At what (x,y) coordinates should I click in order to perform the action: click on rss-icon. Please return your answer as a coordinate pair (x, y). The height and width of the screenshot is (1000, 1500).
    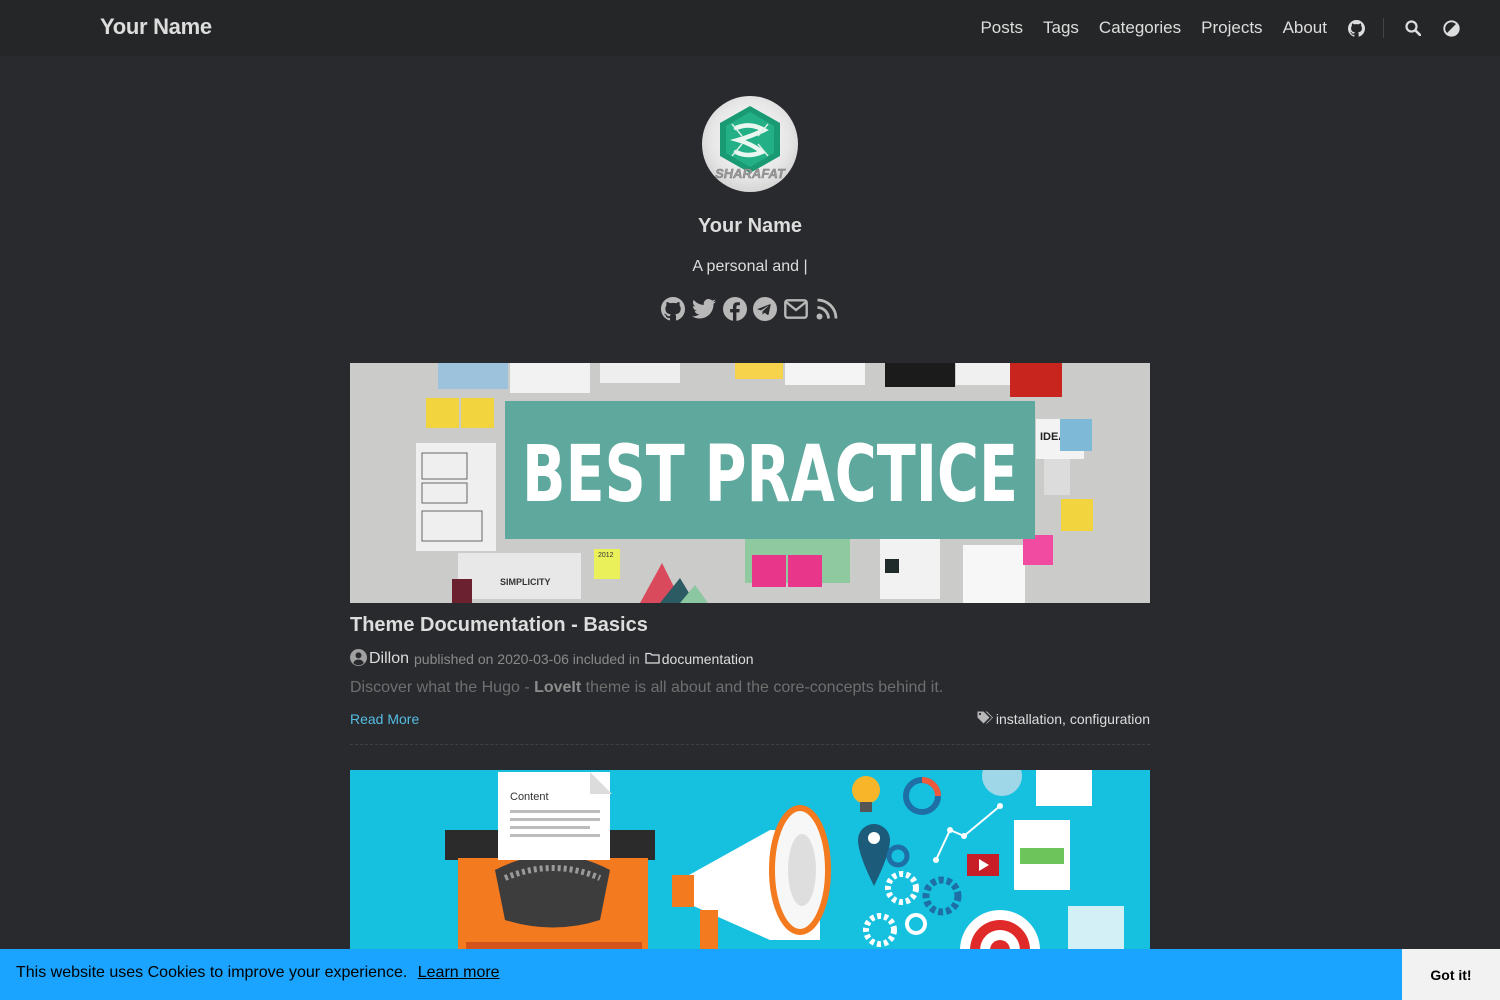
    Looking at the image, I should click on (827, 309).